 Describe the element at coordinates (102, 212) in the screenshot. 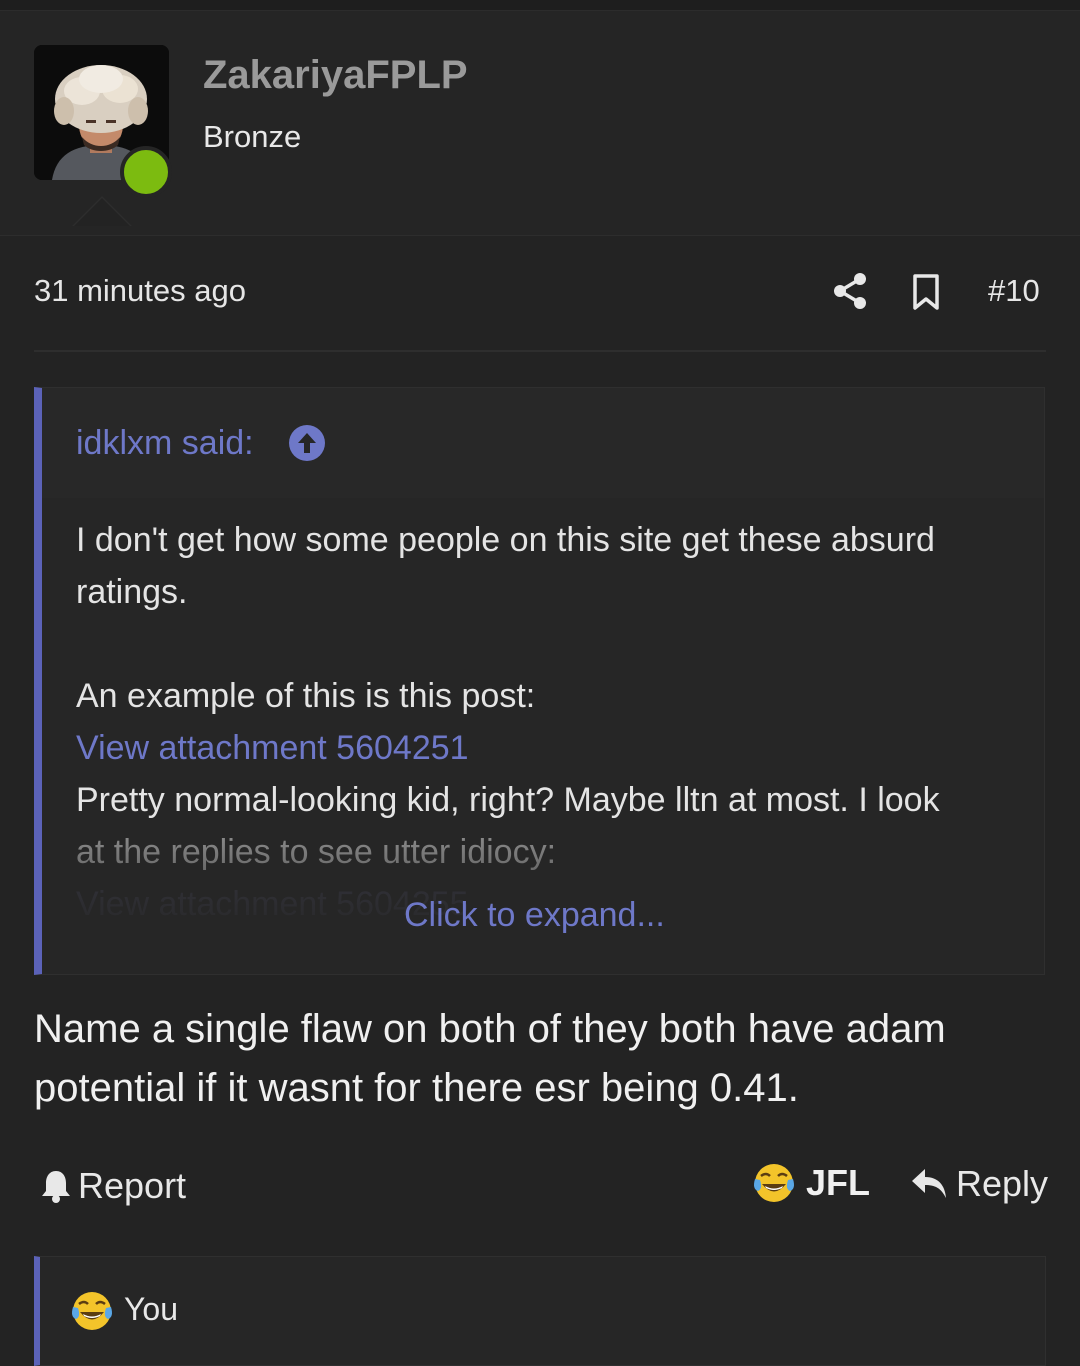

I see `header-caret-inner` at that location.